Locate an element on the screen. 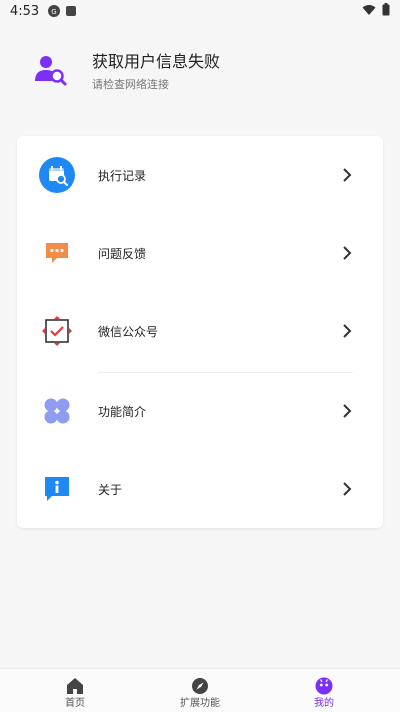 This screenshot has height=712, width=400. menu-item-feedback: 问题反馈 is located at coordinates (200, 253).